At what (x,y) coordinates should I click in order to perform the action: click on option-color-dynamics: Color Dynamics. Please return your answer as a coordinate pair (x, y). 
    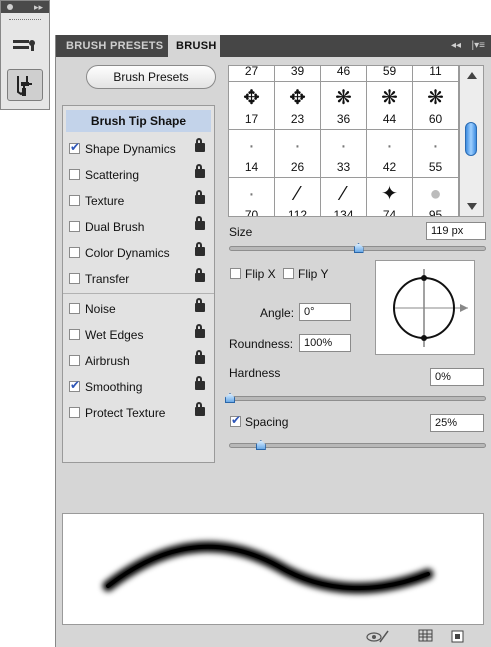
    Looking at the image, I should click on (138, 253).